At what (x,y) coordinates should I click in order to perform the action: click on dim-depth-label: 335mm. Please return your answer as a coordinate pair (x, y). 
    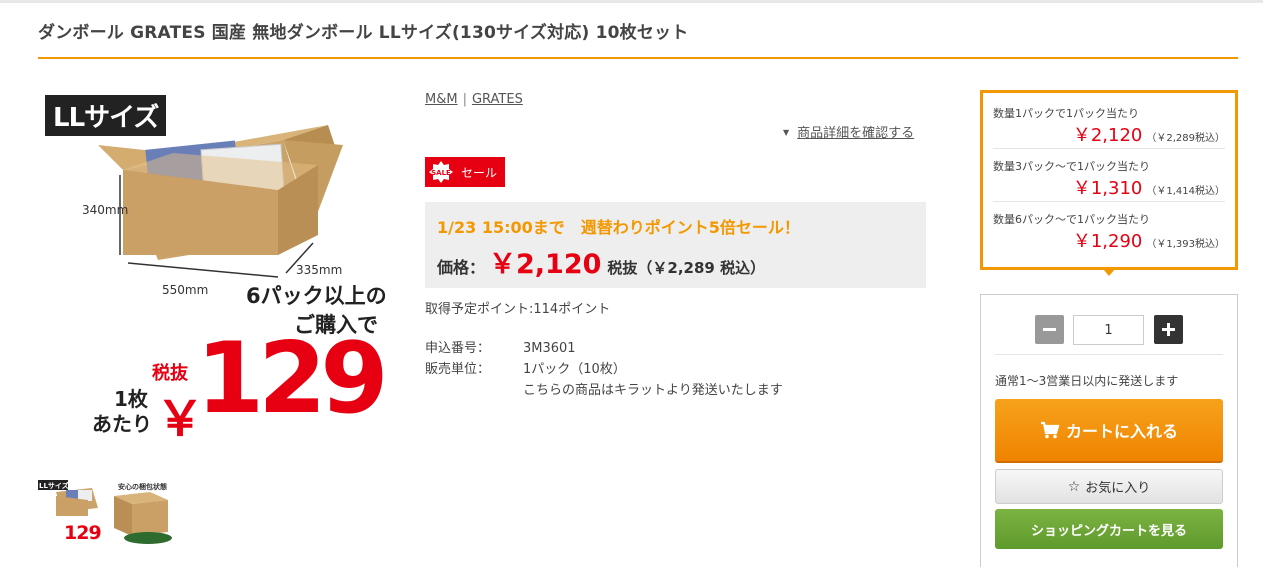
    Looking at the image, I should click on (319, 270).